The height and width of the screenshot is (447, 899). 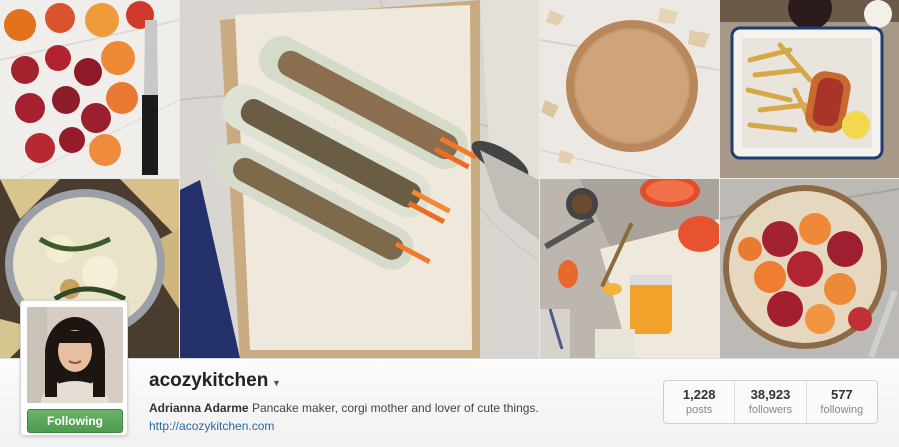 I want to click on followers-label: followers, so click(x=770, y=410).